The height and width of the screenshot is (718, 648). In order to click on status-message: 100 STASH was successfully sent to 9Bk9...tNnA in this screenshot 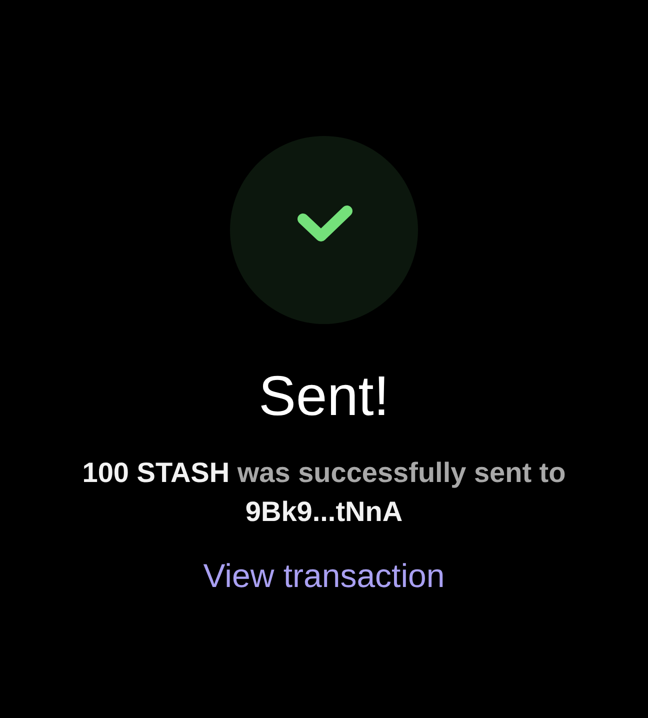, I will do `click(324, 492)`.